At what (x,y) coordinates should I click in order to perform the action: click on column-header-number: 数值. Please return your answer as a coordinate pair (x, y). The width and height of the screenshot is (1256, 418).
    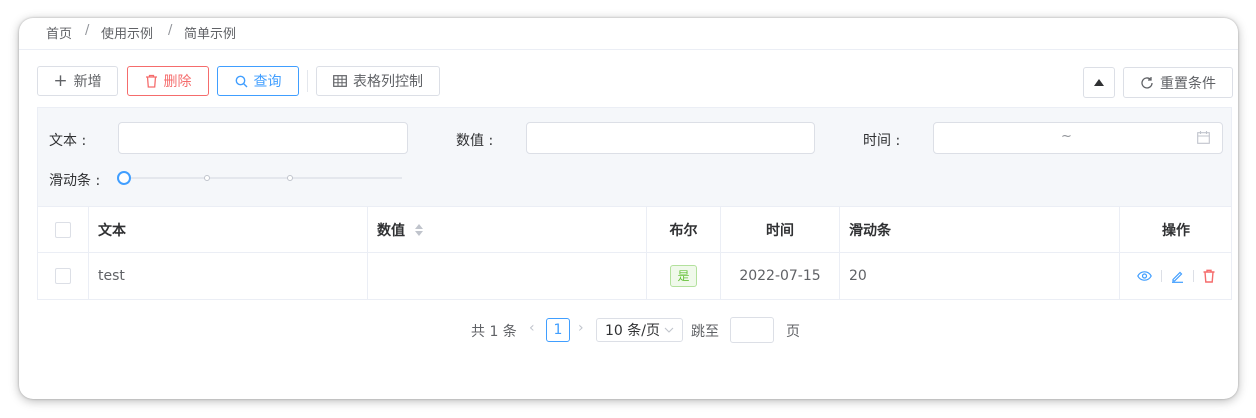
    Looking at the image, I should click on (506, 229).